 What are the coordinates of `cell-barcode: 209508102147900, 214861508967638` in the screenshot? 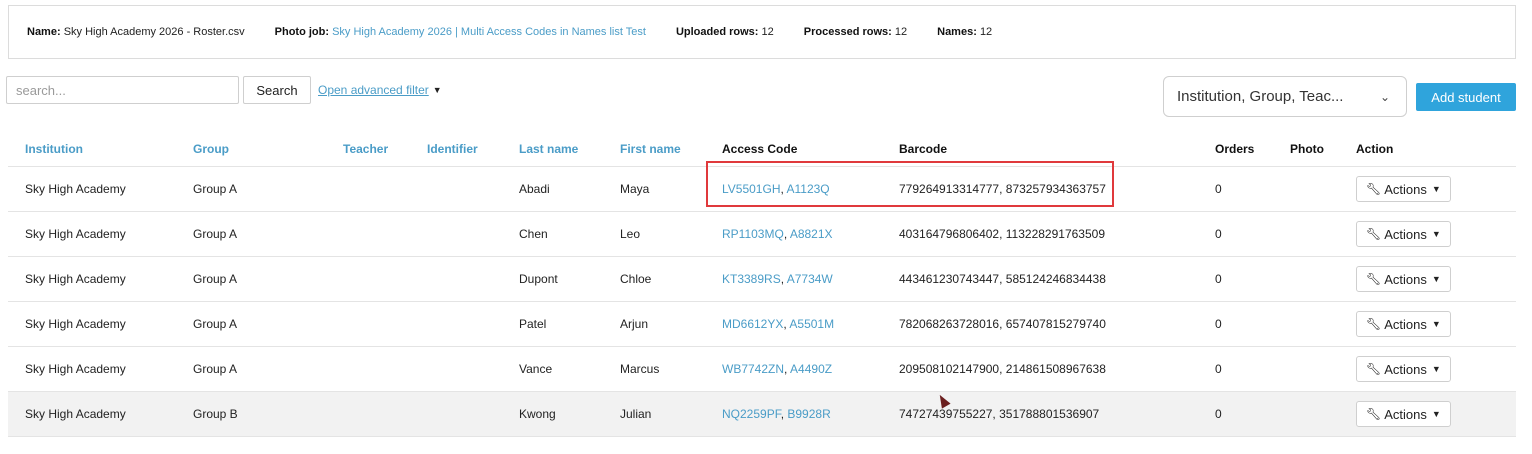 It's located at (1002, 369).